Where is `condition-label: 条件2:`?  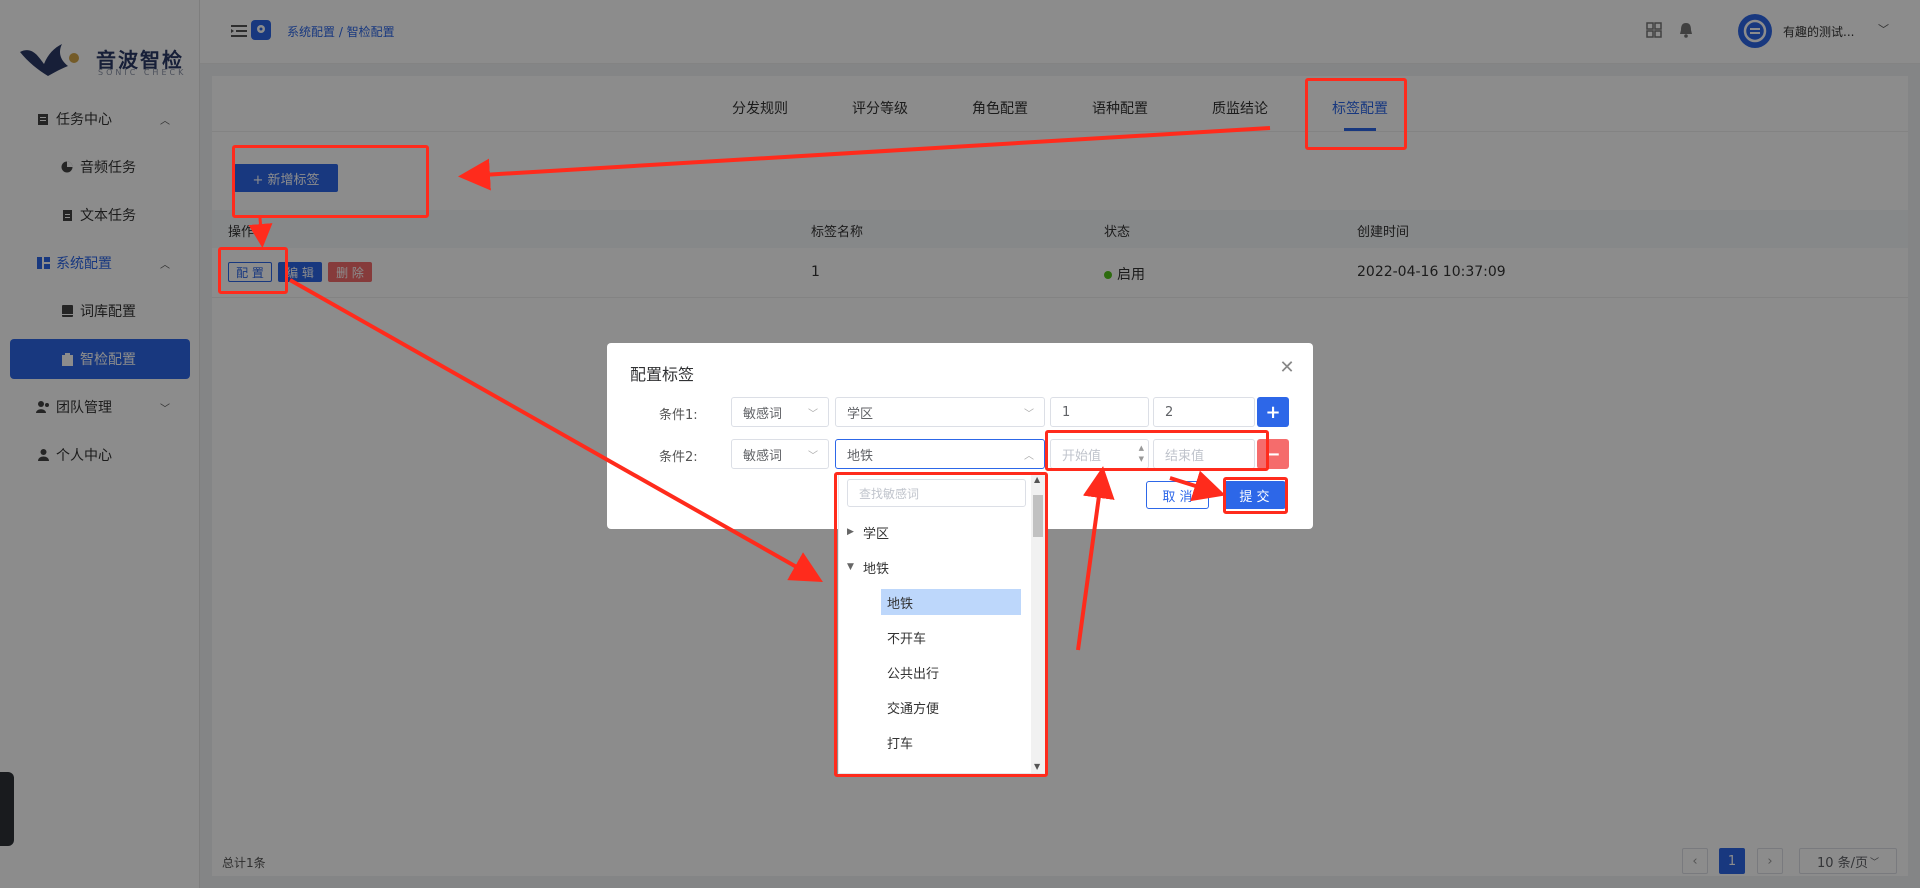 condition-label: 条件2: is located at coordinates (678, 457).